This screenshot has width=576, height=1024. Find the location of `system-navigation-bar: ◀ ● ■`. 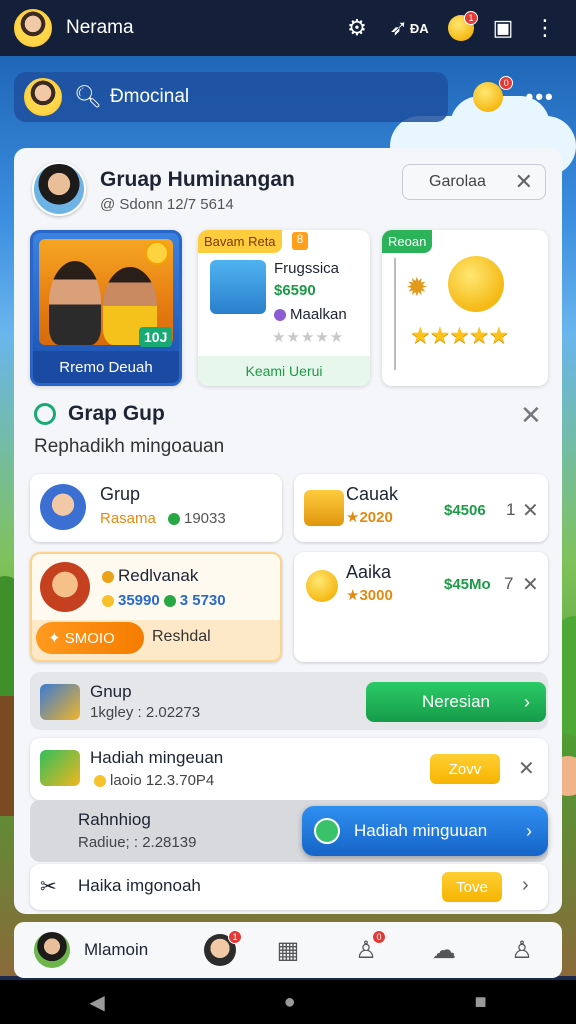

system-navigation-bar: ◀ ● ■ is located at coordinates (288, 1002).